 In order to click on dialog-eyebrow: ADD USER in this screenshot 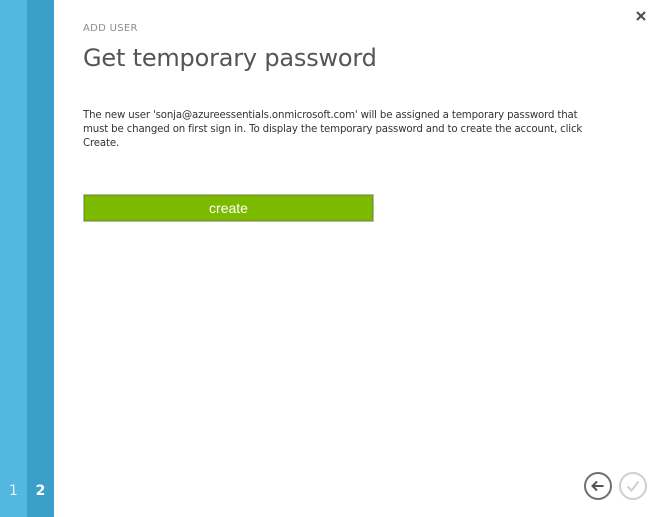, I will do `click(110, 28)`.